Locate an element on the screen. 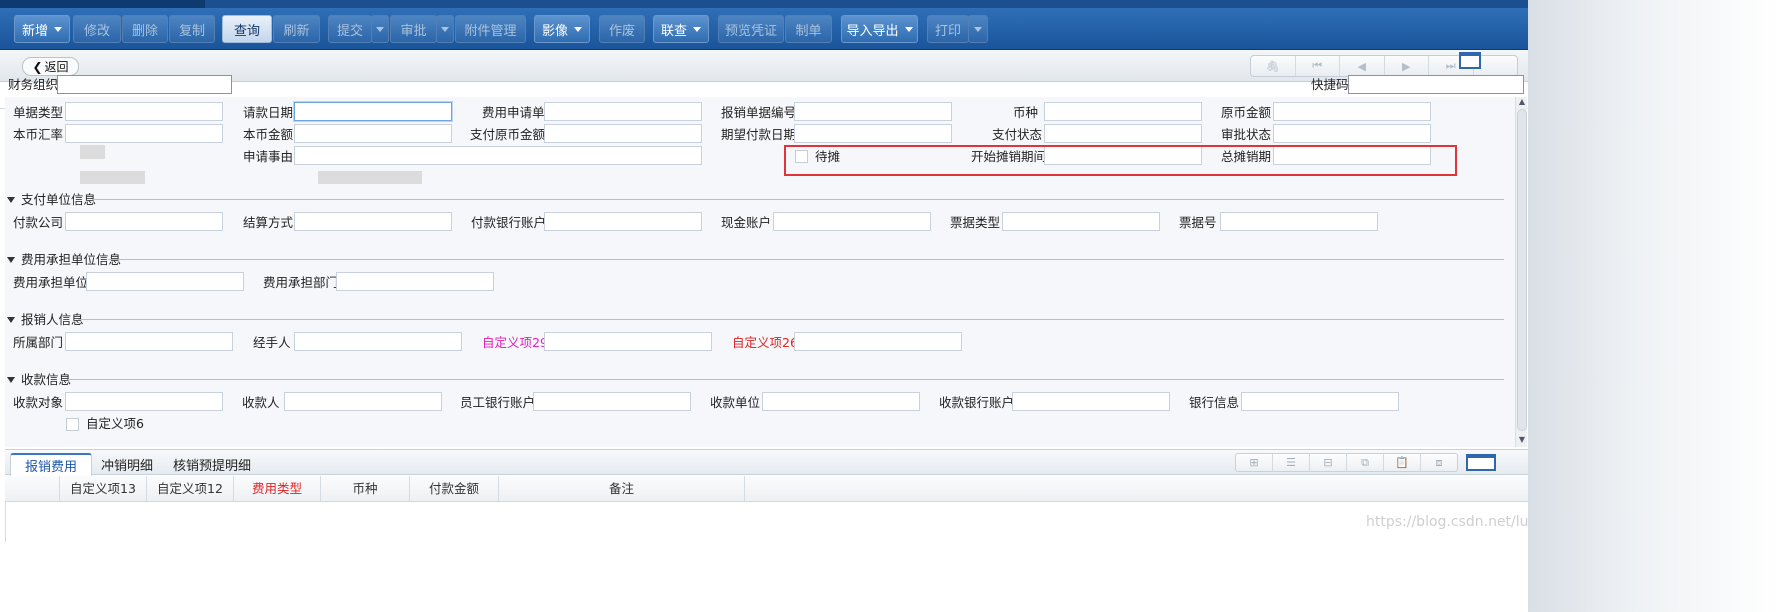 Image resolution: width=1781 pixels, height=612 pixels. print-button: 打印 is located at coordinates (948, 29).